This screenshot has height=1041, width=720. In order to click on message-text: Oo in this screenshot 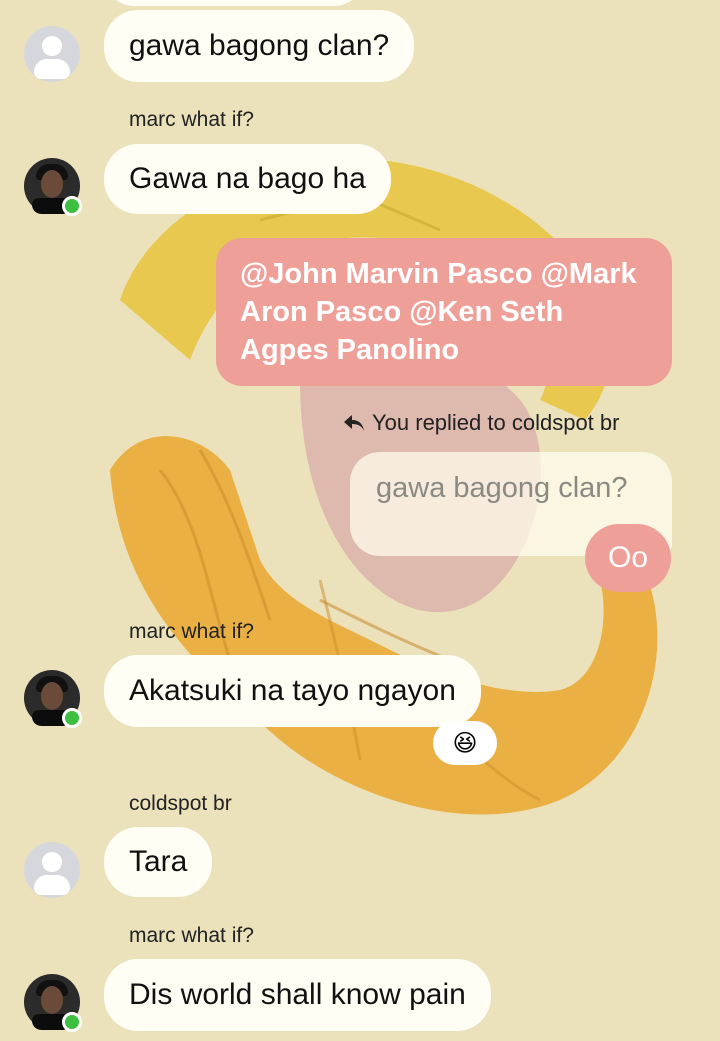, I will do `click(628, 557)`.